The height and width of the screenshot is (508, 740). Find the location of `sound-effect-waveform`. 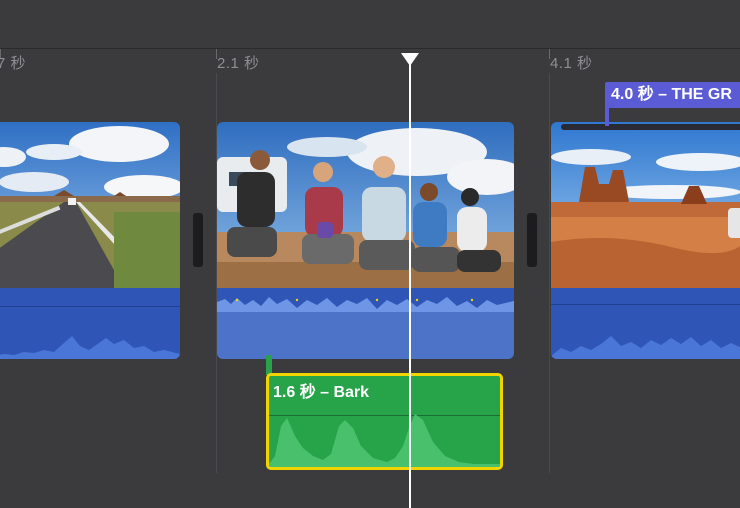

sound-effect-waveform is located at coordinates (384, 440).